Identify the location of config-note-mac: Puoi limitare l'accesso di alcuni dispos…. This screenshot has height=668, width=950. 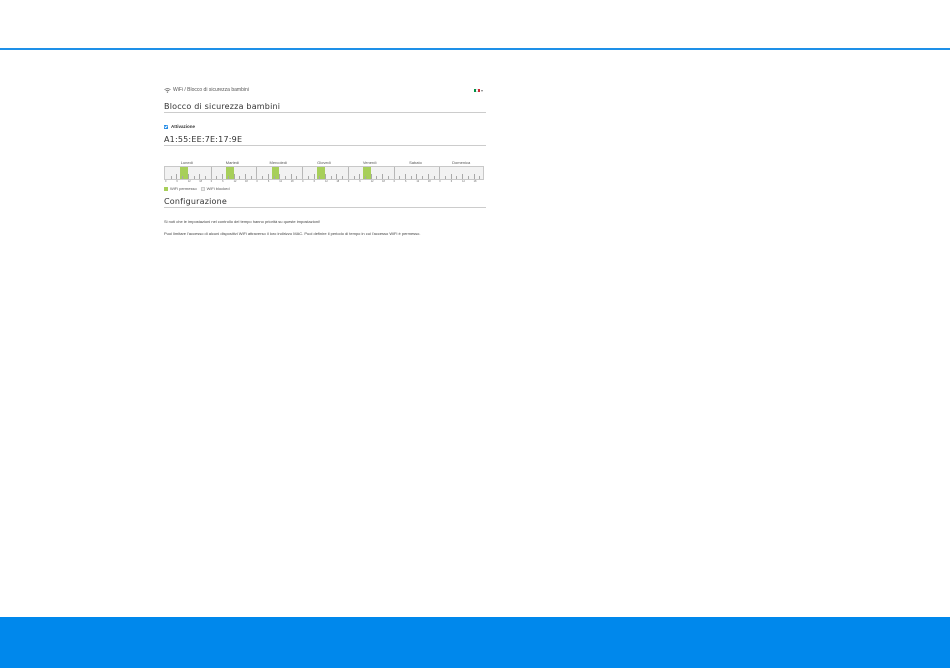
(292, 233).